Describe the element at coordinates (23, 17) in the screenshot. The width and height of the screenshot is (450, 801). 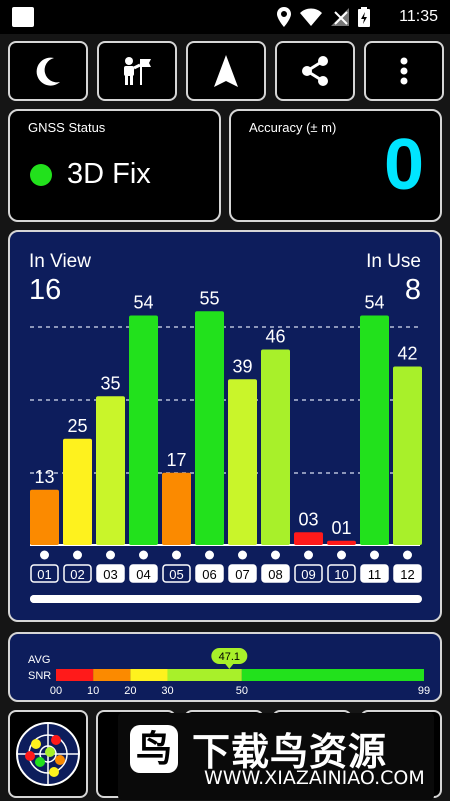
I see `notification-icon` at that location.